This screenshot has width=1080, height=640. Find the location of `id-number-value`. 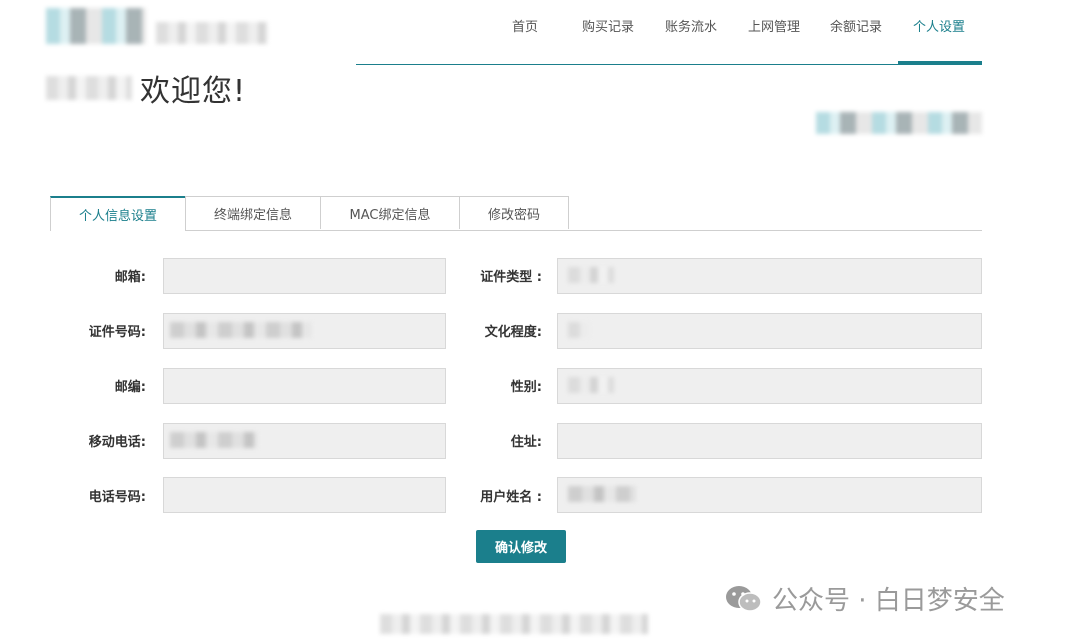

id-number-value is located at coordinates (241, 330).